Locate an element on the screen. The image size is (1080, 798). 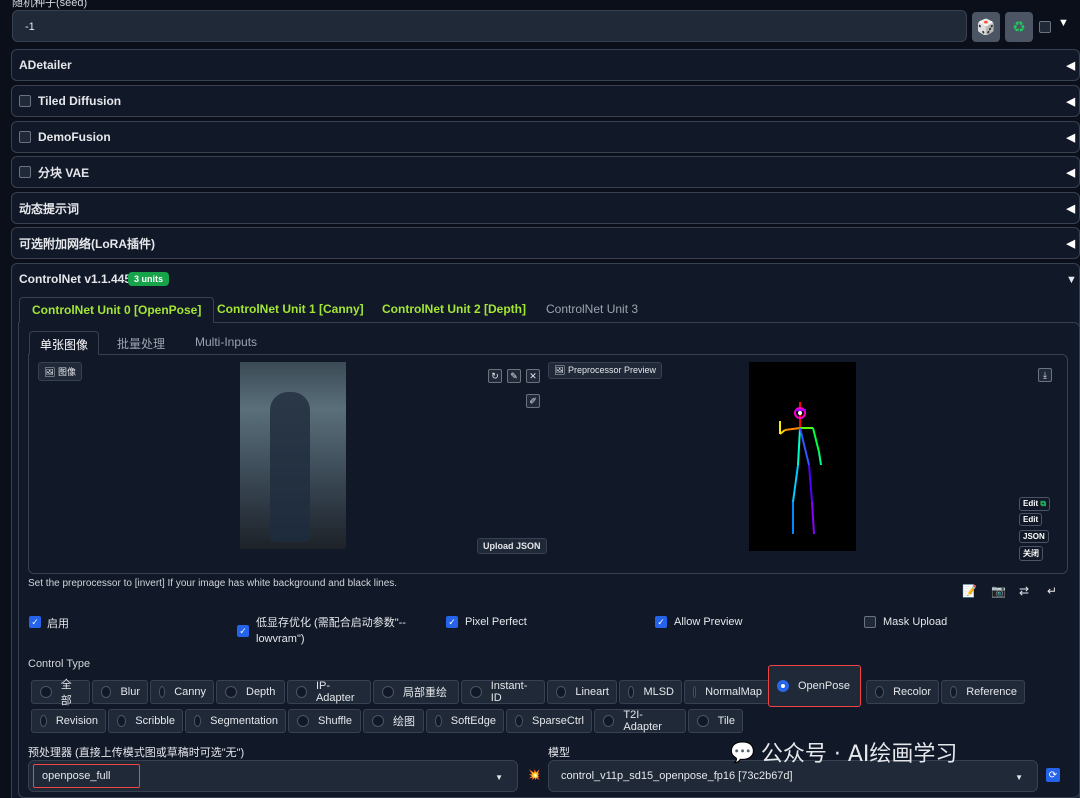
accordion-label: DemoFusion is located at coordinates (74, 137).